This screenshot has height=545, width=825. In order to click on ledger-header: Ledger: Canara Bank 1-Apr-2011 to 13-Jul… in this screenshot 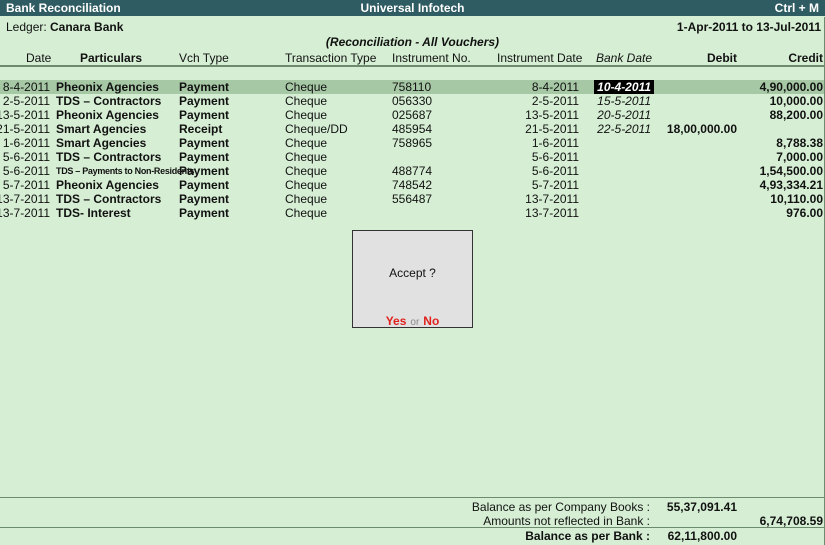, I will do `click(412, 27)`.